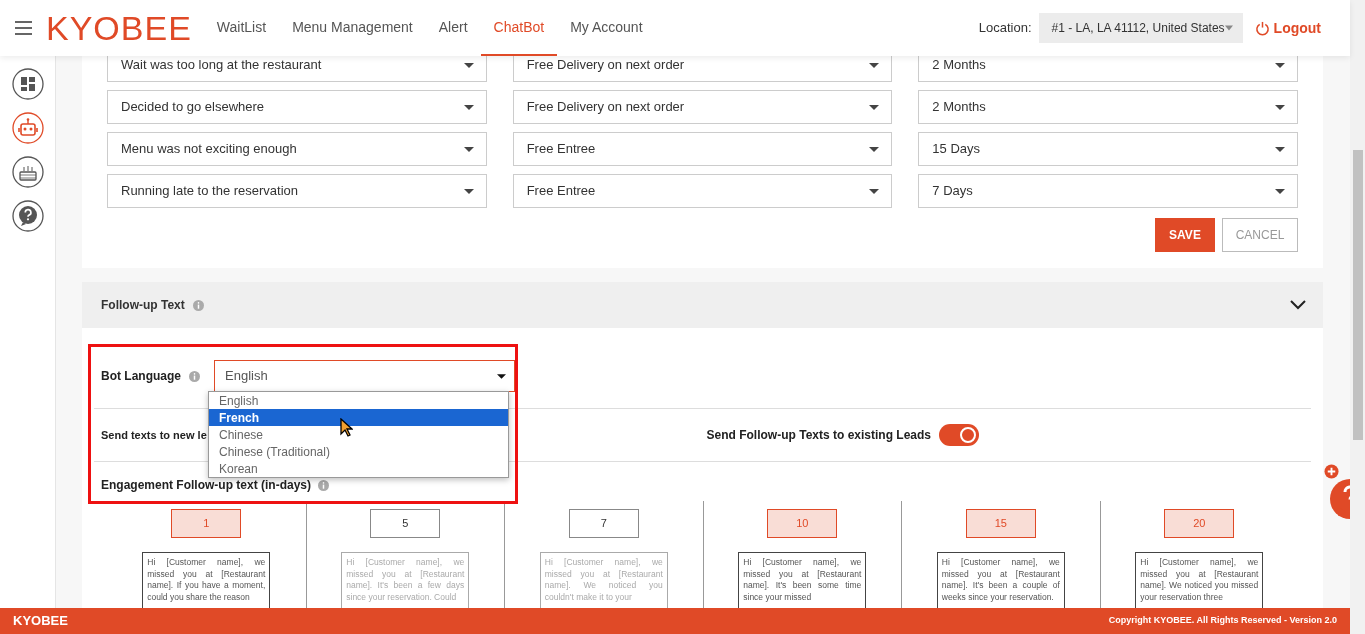 The width and height of the screenshot is (1365, 634). What do you see at coordinates (1185, 235) in the screenshot?
I see `save-button: SAVE` at bounding box center [1185, 235].